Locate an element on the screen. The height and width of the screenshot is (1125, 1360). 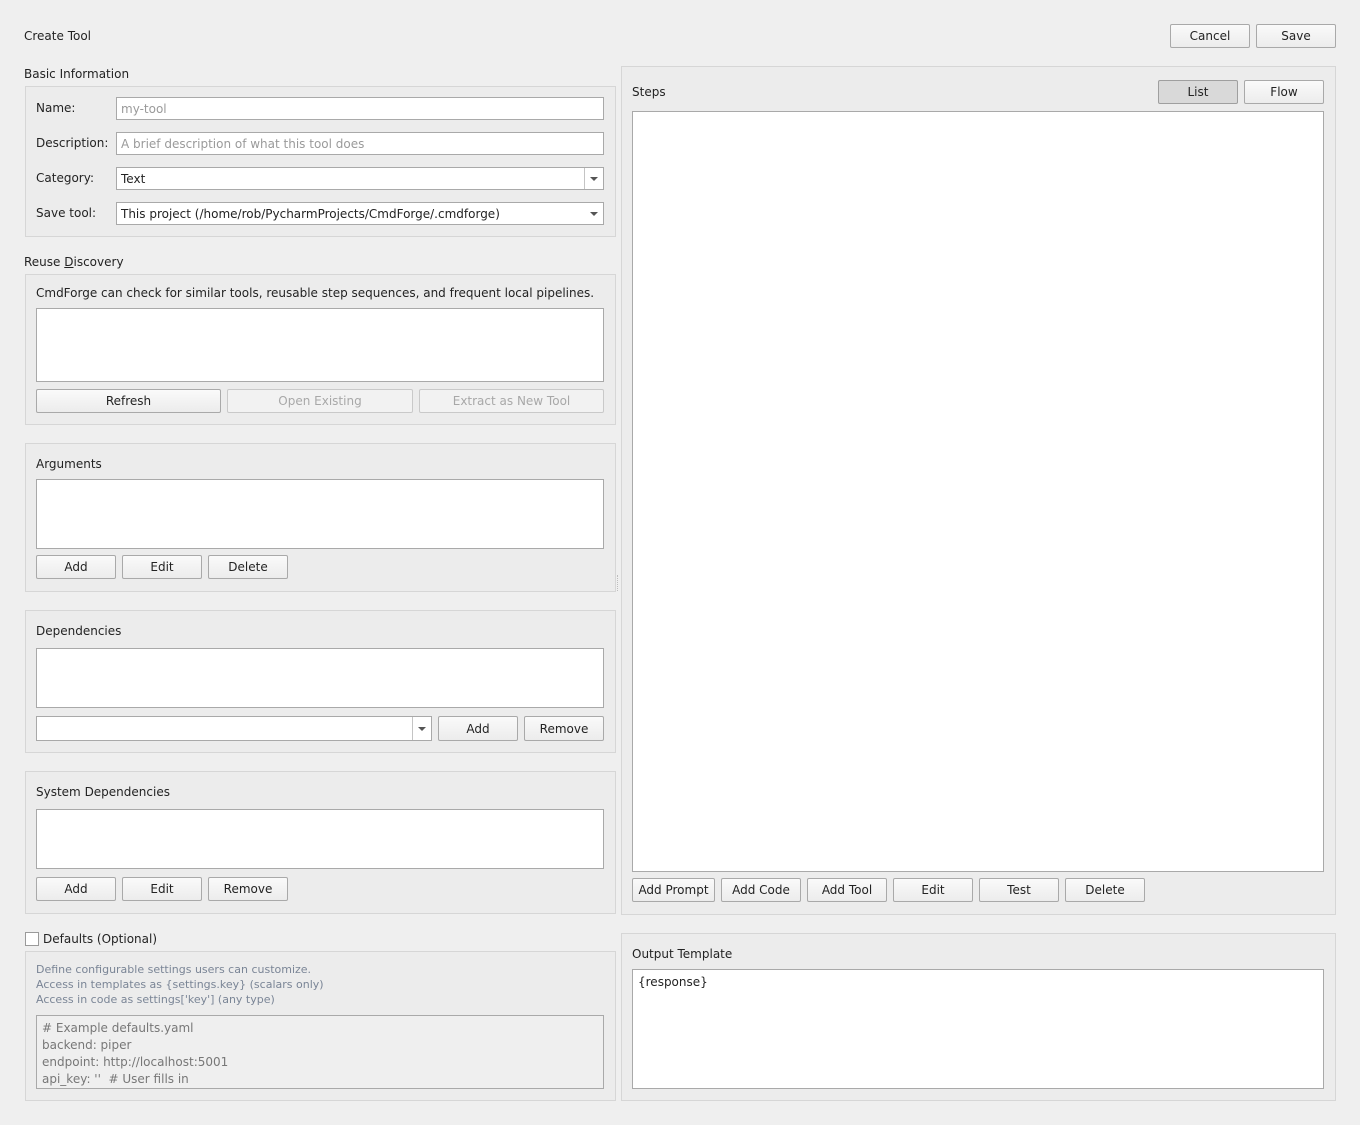
delete-step-button: Delete is located at coordinates (1105, 890).